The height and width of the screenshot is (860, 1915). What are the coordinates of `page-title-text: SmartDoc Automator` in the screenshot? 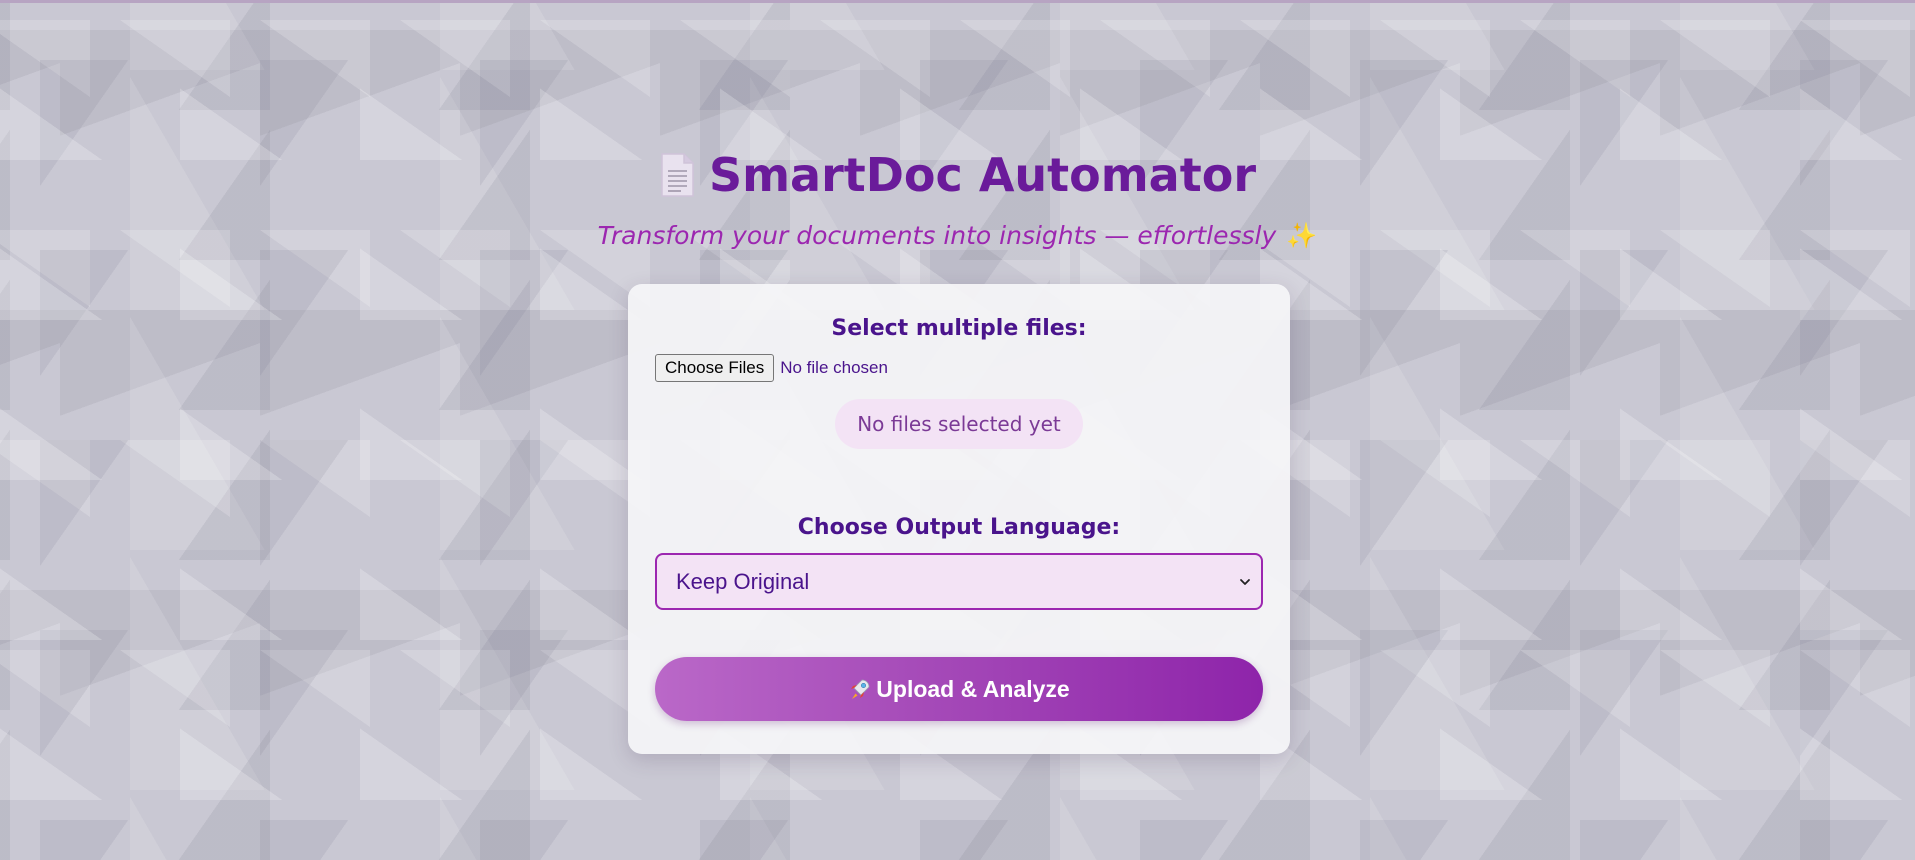 It's located at (982, 175).